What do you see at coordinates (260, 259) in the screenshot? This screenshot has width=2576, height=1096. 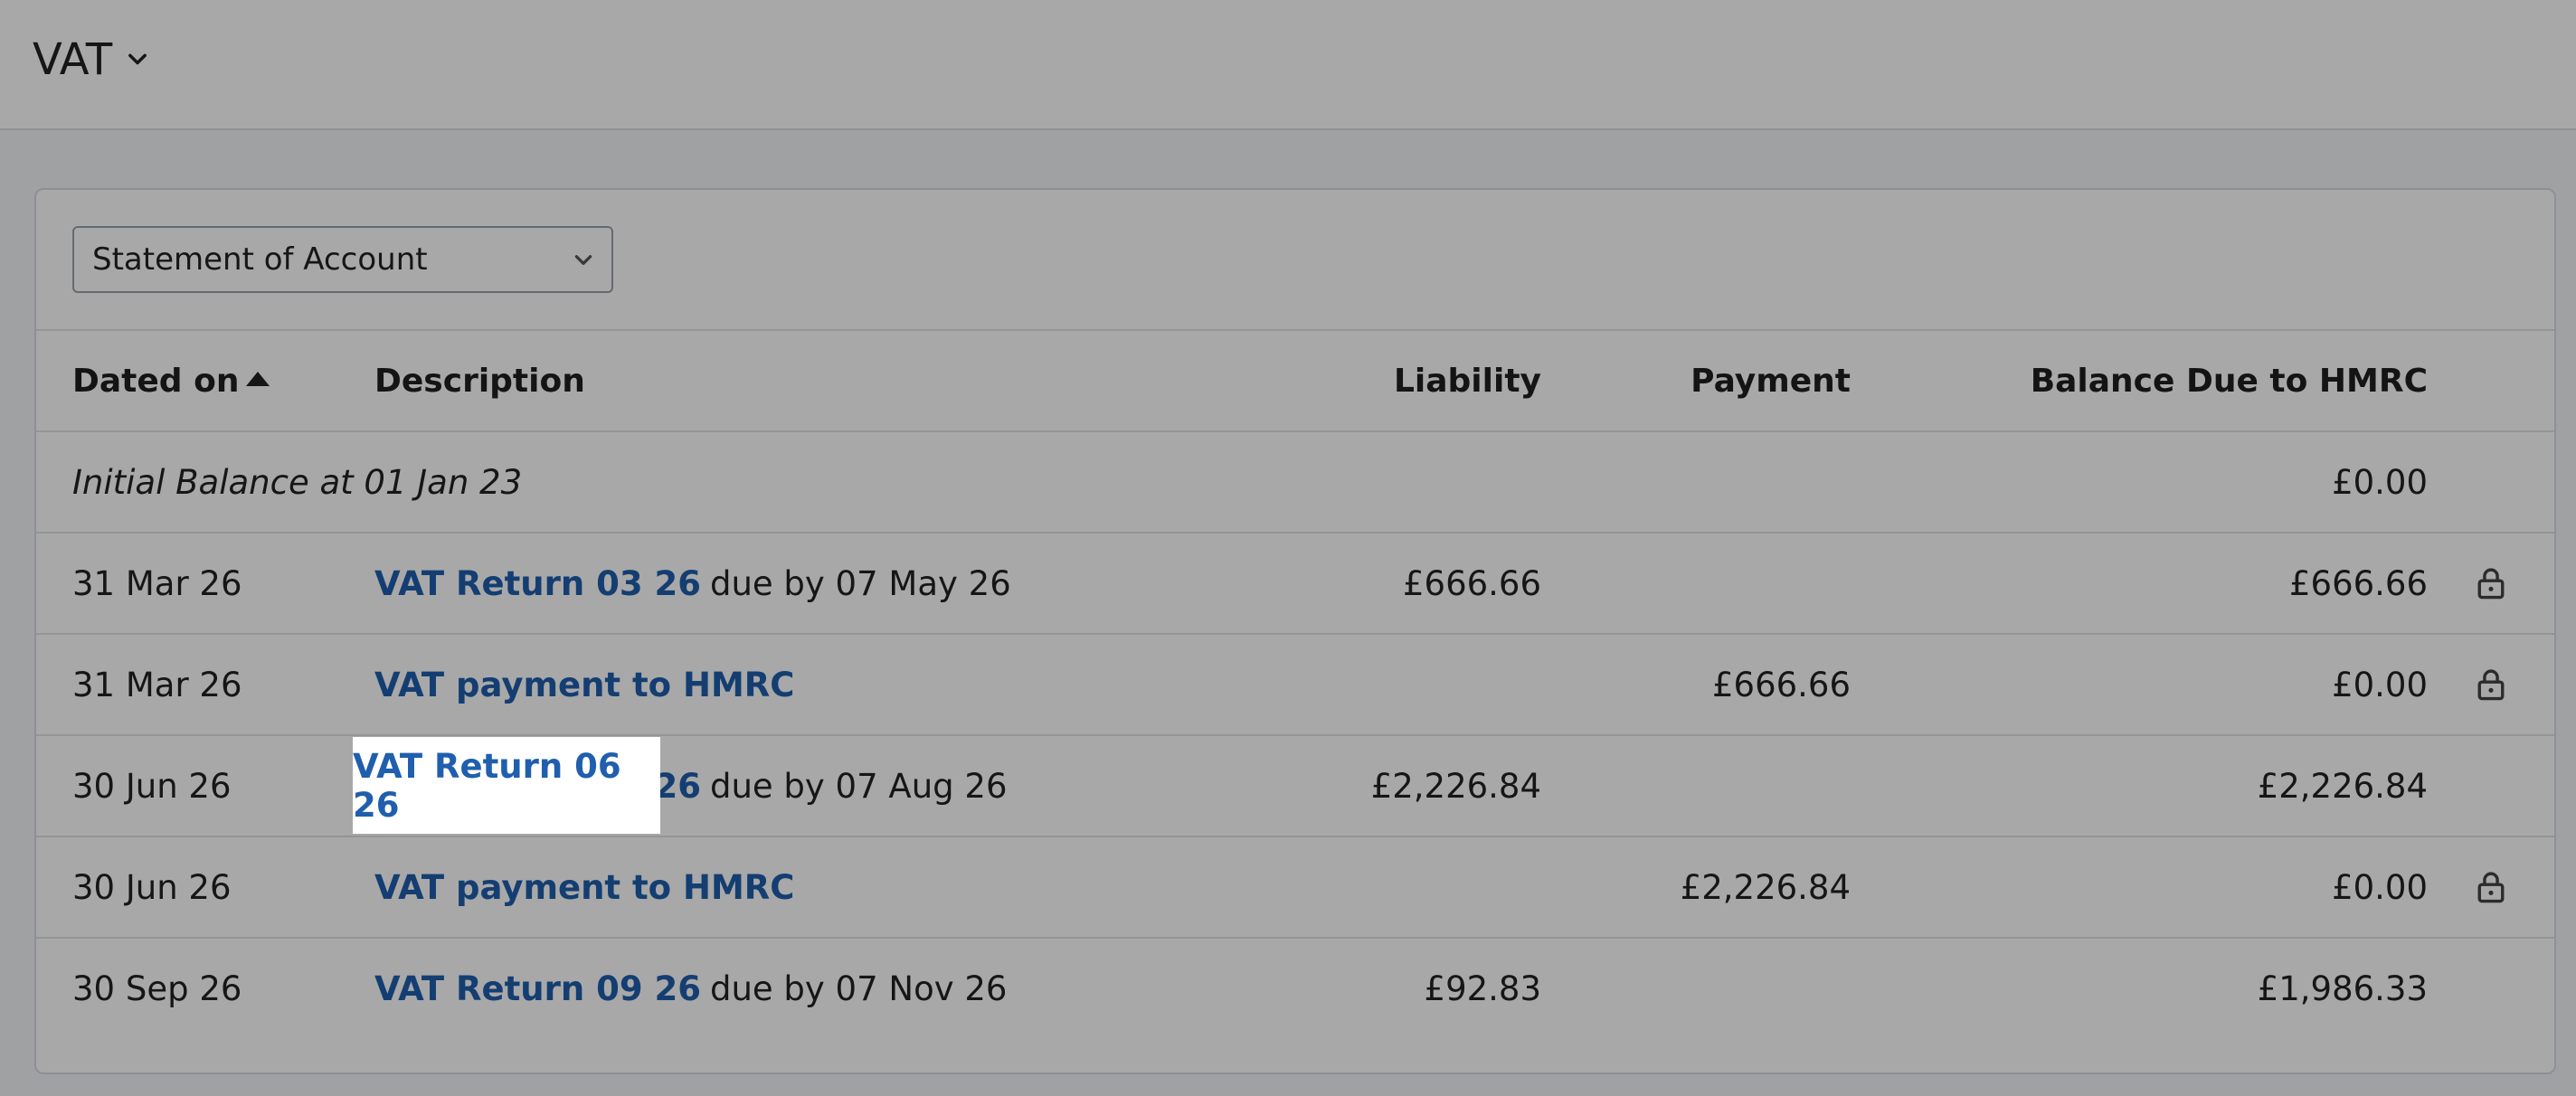 I see `statement-type-value: Statement of Account` at bounding box center [260, 259].